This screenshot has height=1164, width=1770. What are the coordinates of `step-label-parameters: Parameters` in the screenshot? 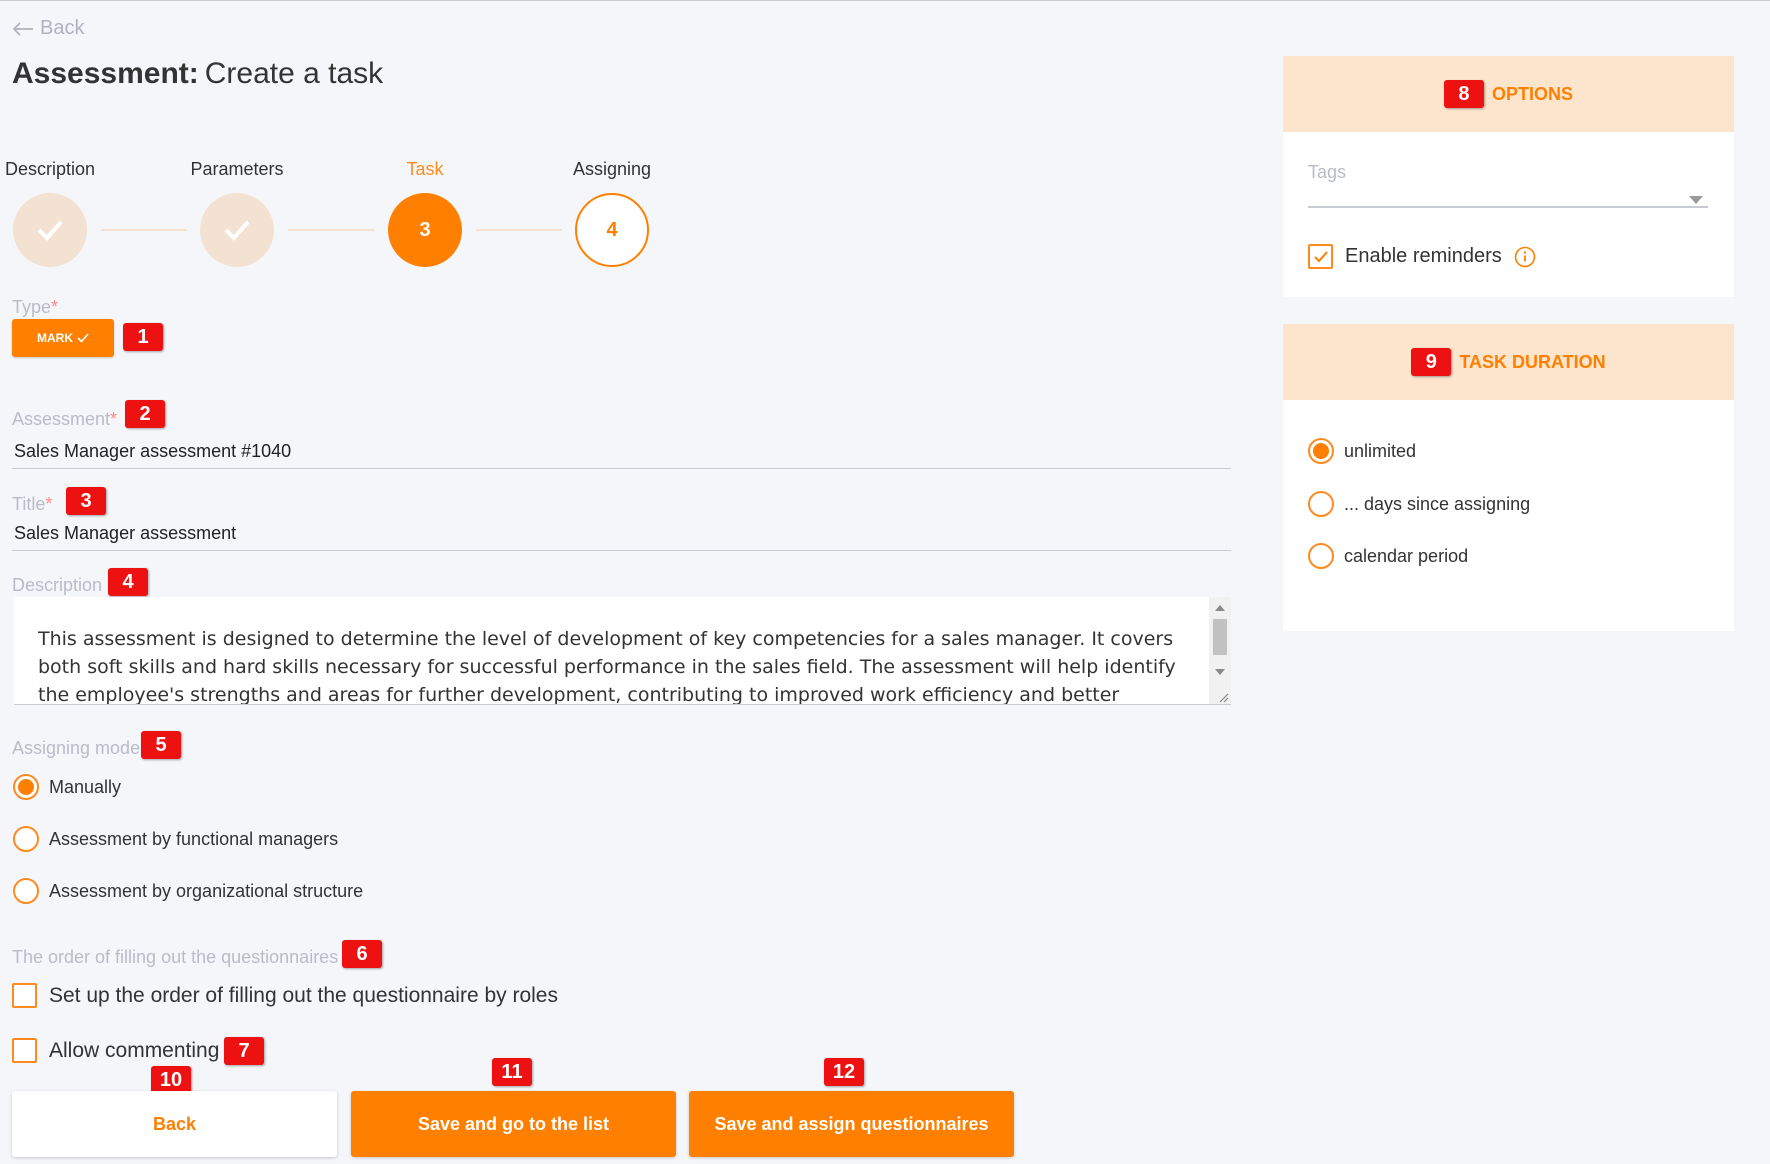 It's located at (236, 169).